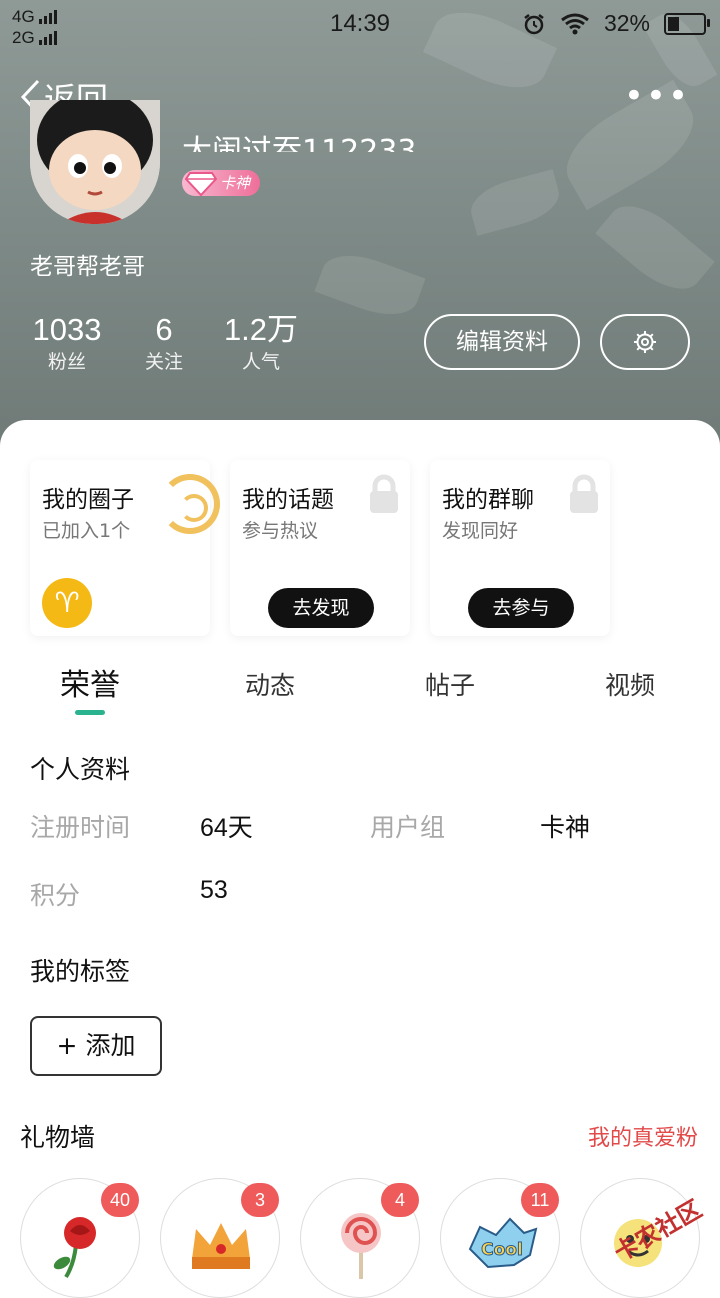  Describe the element at coordinates (201, 184) in the screenshot. I see `diamond-icon` at that location.